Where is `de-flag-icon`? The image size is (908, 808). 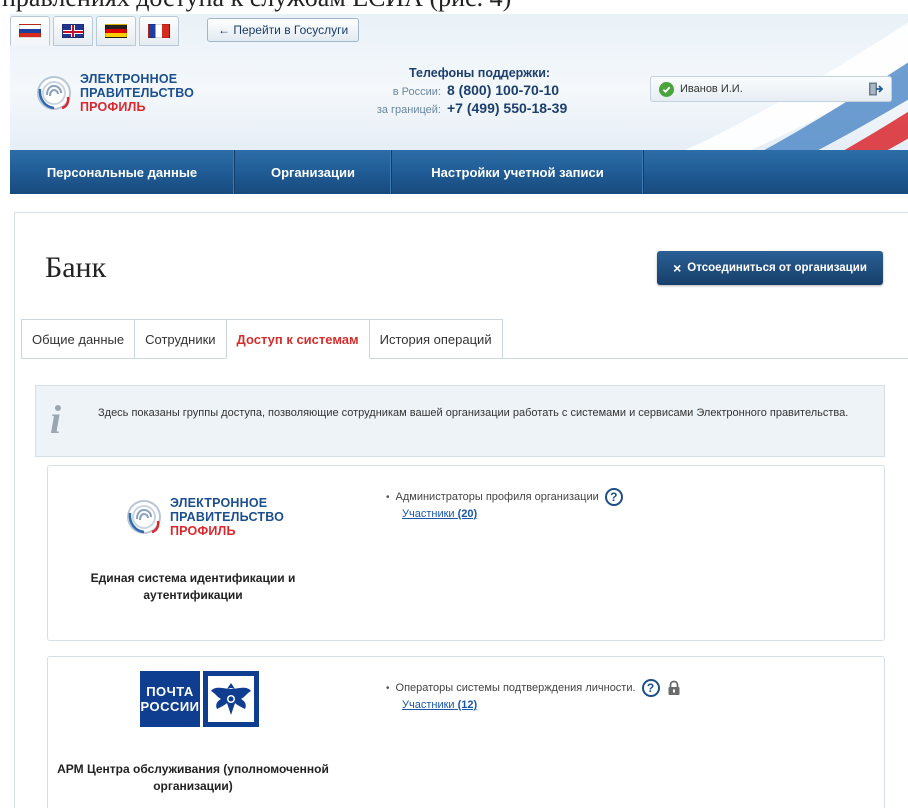
de-flag-icon is located at coordinates (116, 31).